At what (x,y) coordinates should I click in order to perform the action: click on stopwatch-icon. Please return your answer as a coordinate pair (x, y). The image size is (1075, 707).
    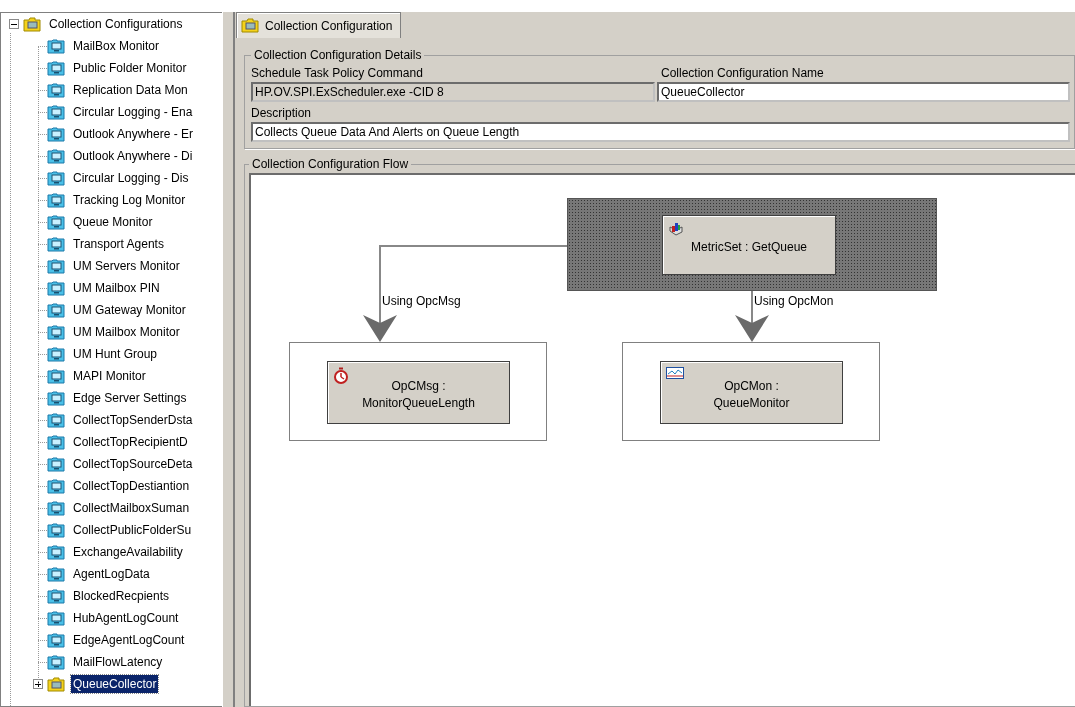
    Looking at the image, I should click on (341, 375).